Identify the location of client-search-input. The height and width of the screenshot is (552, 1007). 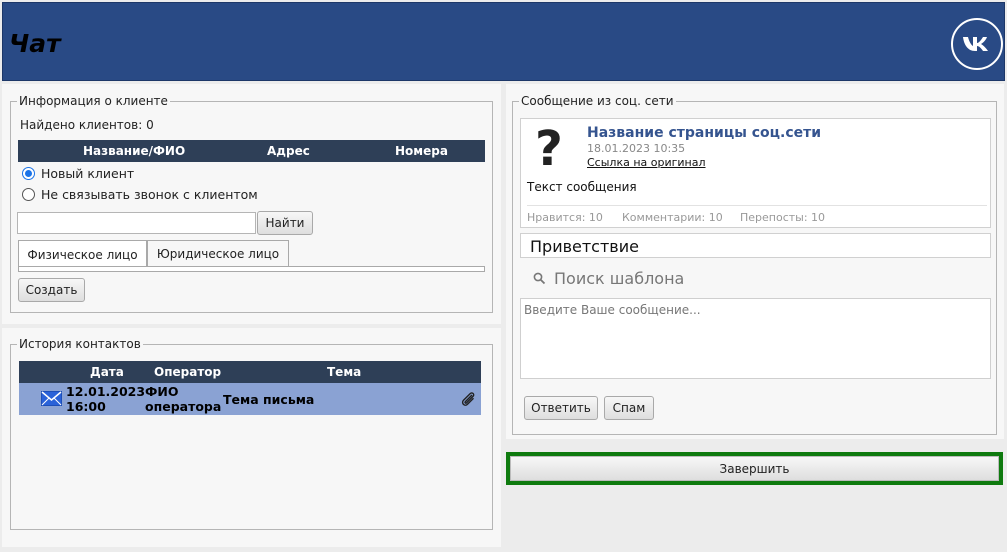
(136, 223).